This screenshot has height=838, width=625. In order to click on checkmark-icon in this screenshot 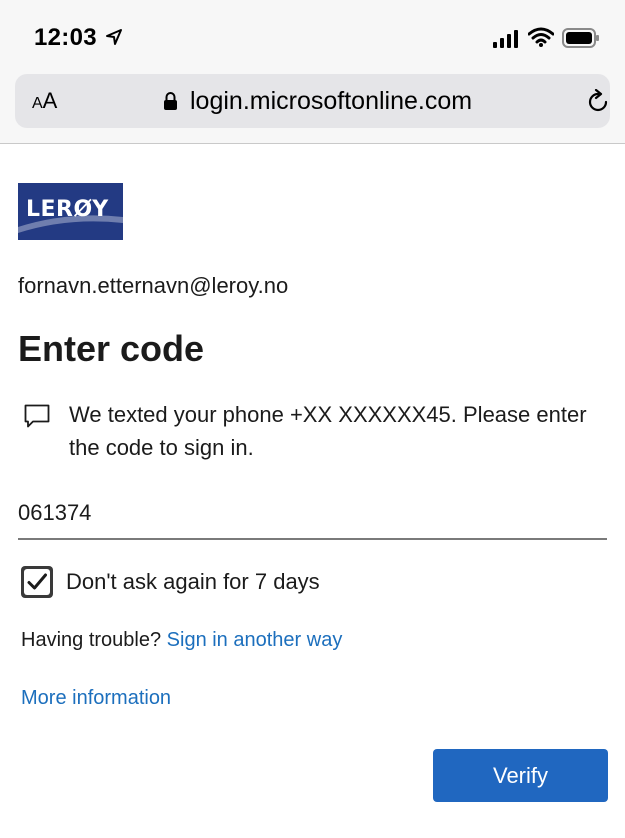, I will do `click(37, 582)`.